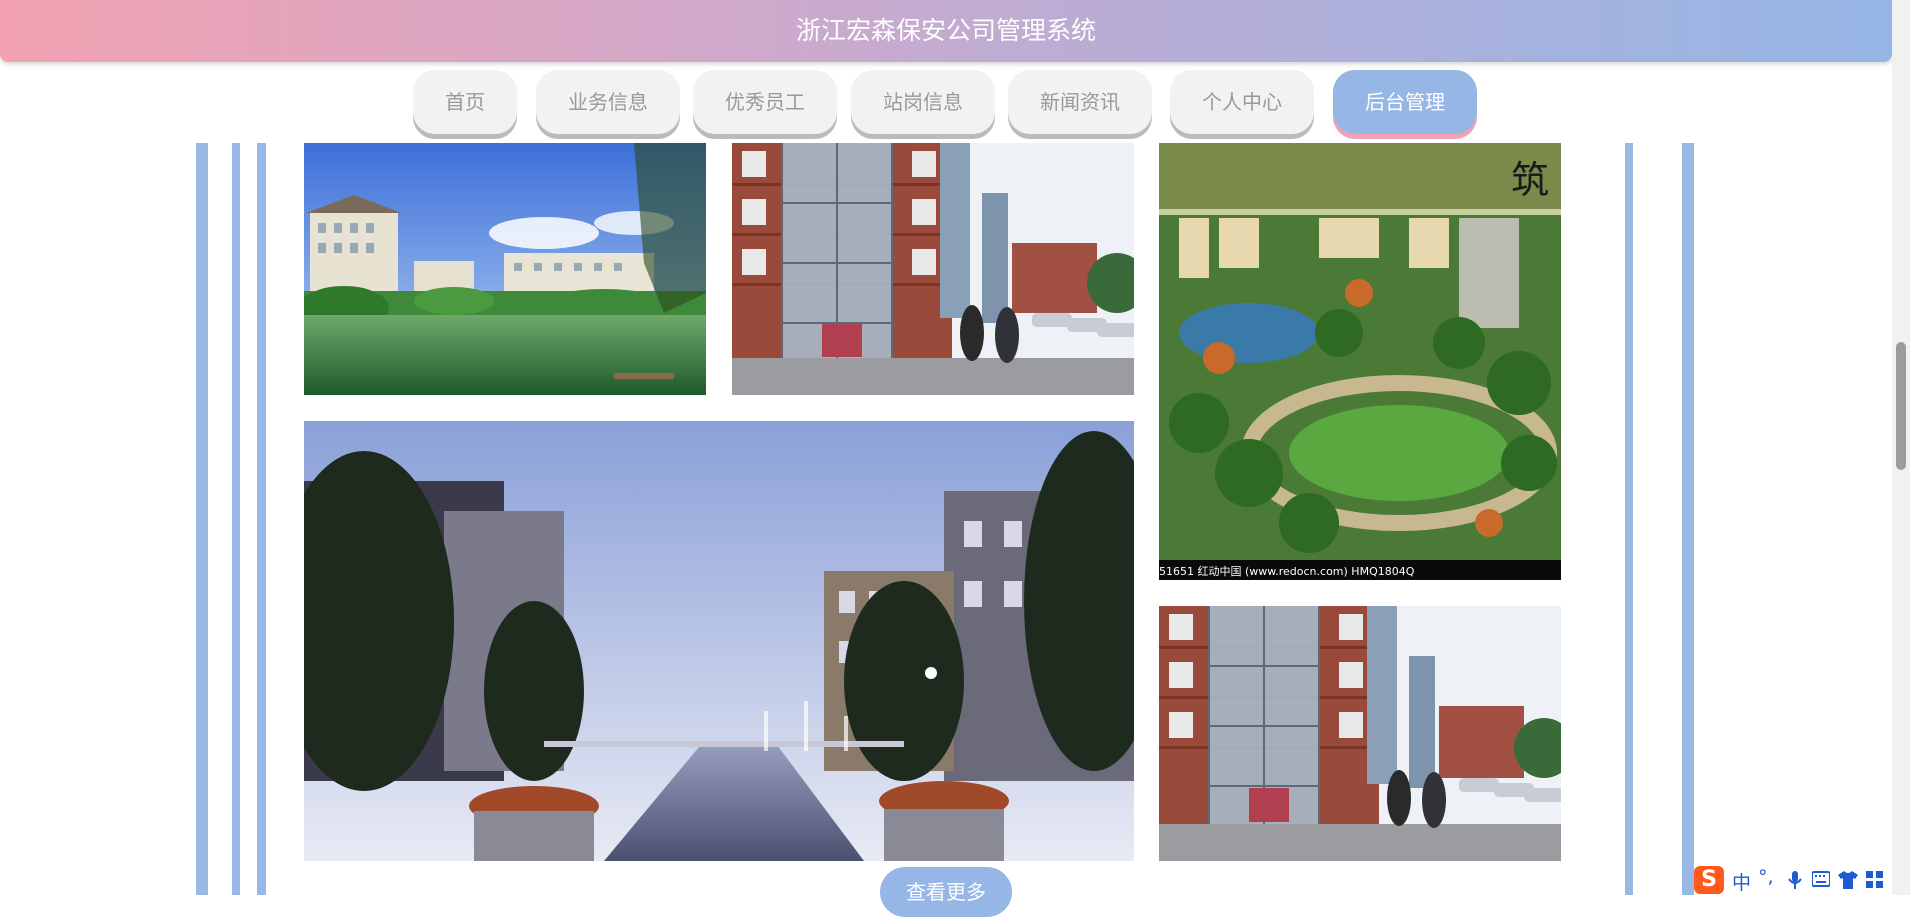 Image resolution: width=1910 pixels, height=917 pixels. What do you see at coordinates (1848, 880) in the screenshot?
I see `skin-shirt-icon` at bounding box center [1848, 880].